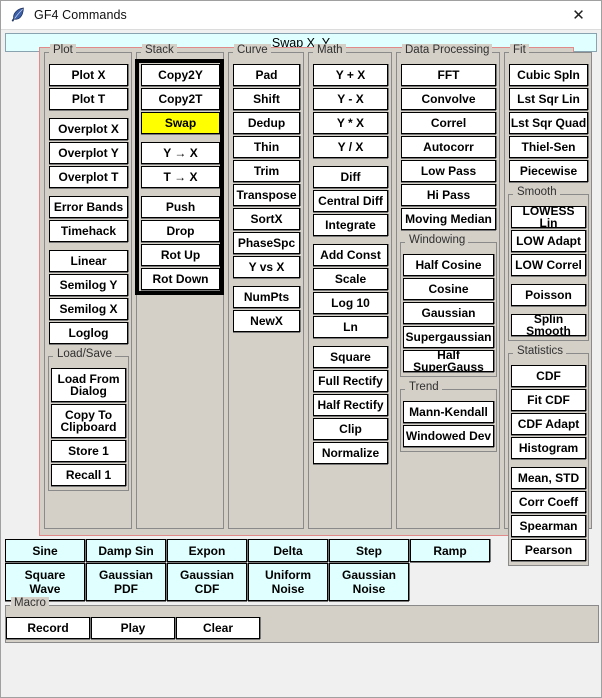 The image size is (602, 698). I want to click on curve-button-sortx: SortX, so click(266, 219).